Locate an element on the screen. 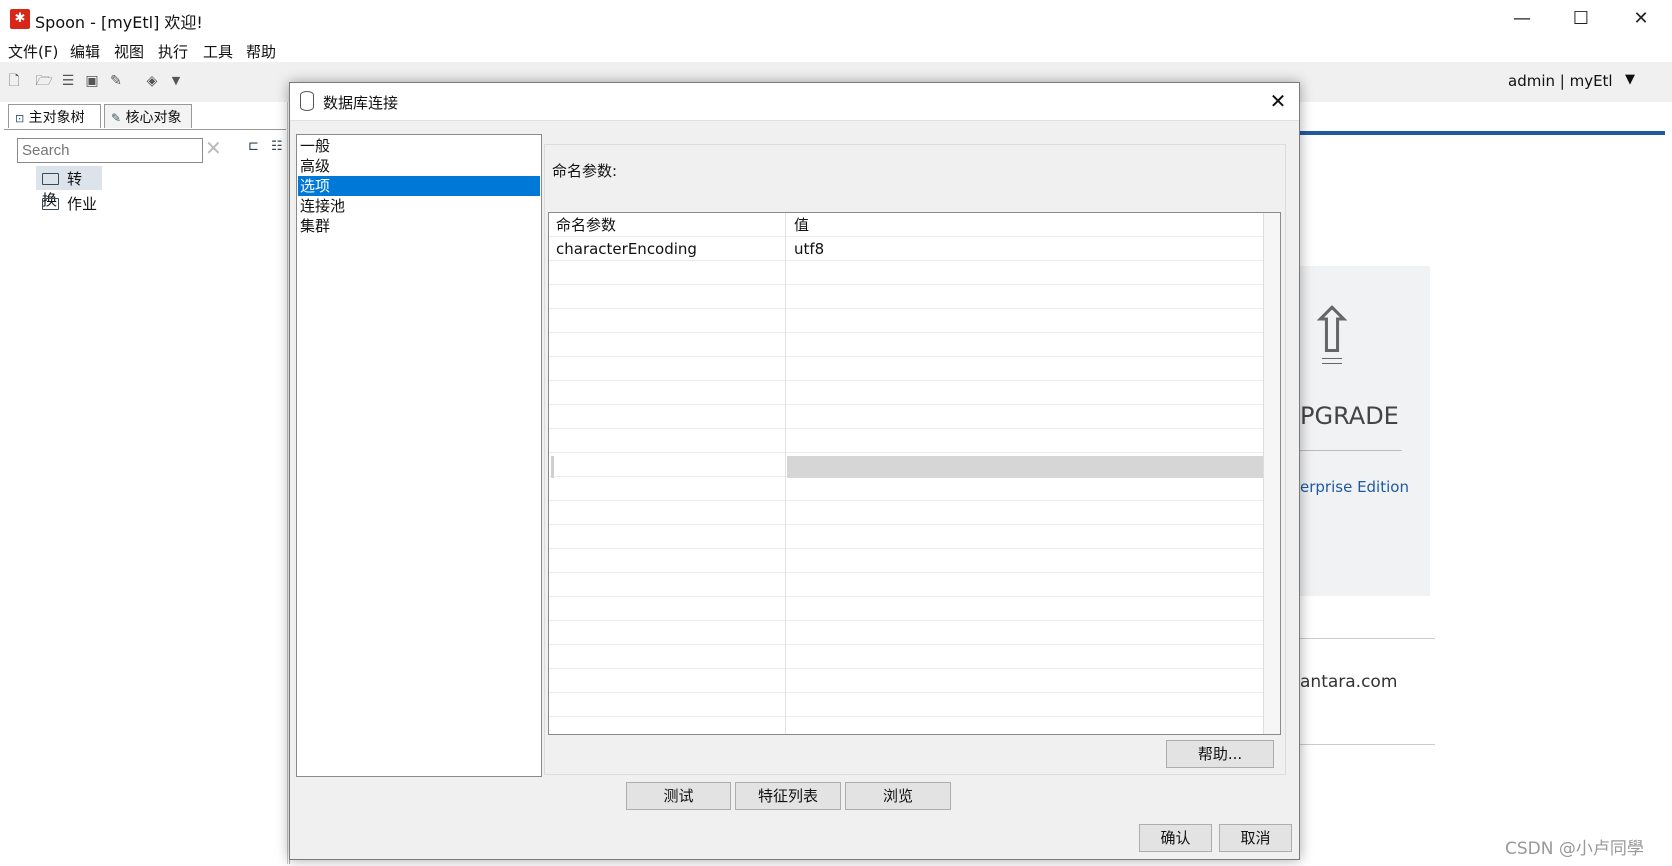  menu-view: 视图 is located at coordinates (129, 51).